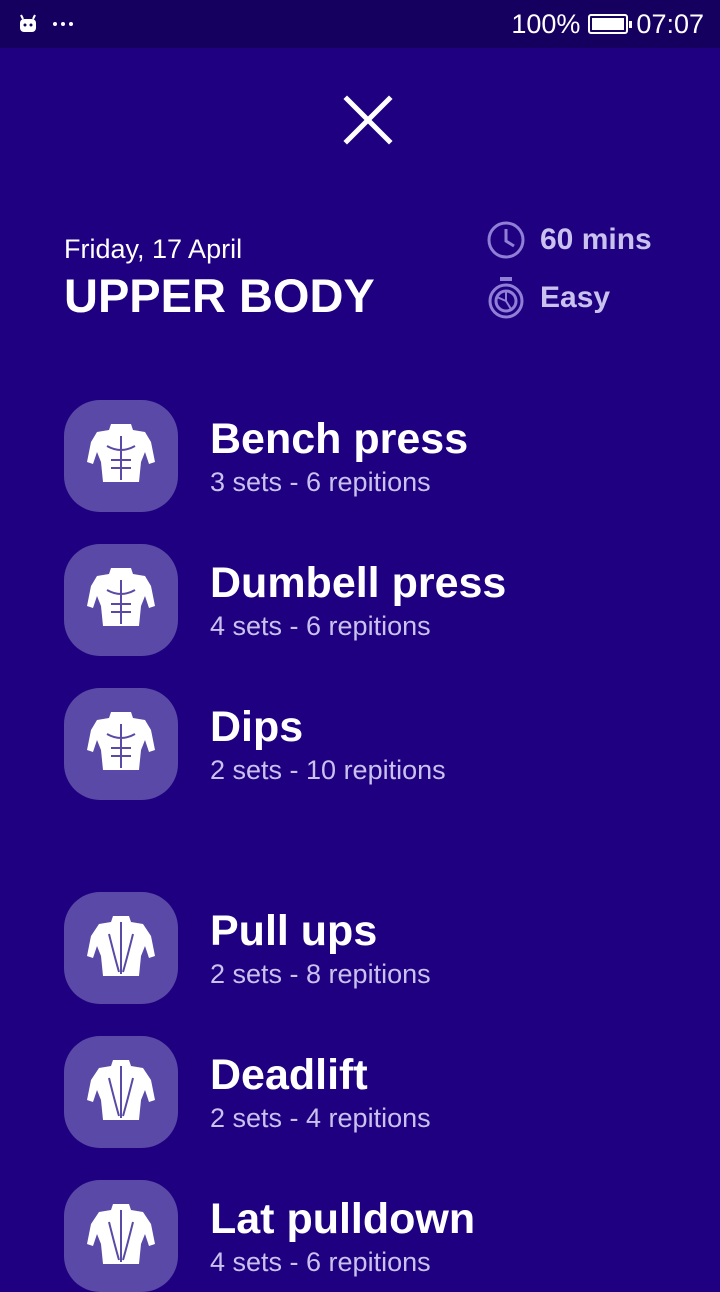 This screenshot has height=1292, width=720. Describe the element at coordinates (670, 23) in the screenshot. I see `clock-time: 07:07` at that location.